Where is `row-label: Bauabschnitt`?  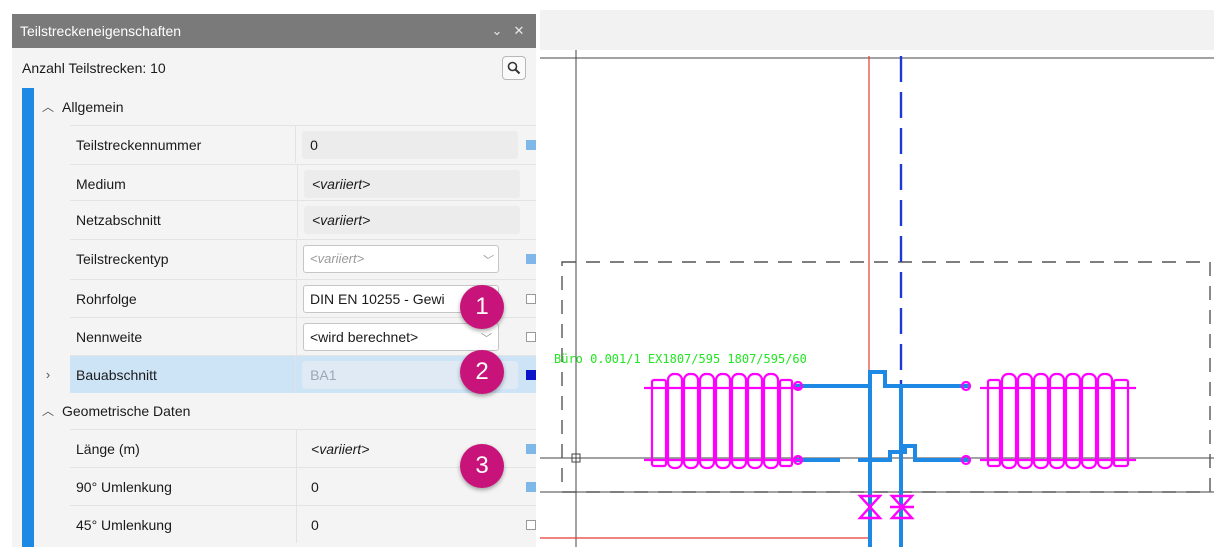
row-label: Bauabschnitt is located at coordinates (183, 374).